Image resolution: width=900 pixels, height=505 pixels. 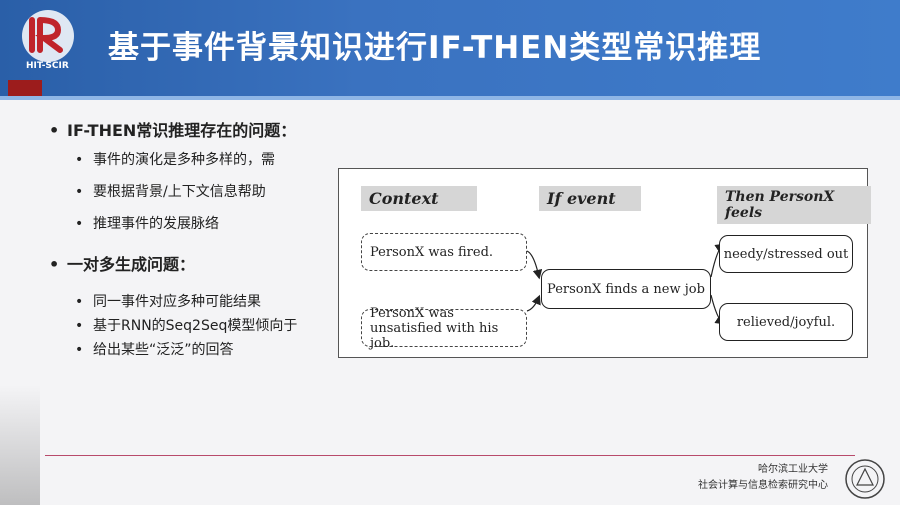 What do you see at coordinates (590, 198) in the screenshot?
I see `header-if-event: If event` at bounding box center [590, 198].